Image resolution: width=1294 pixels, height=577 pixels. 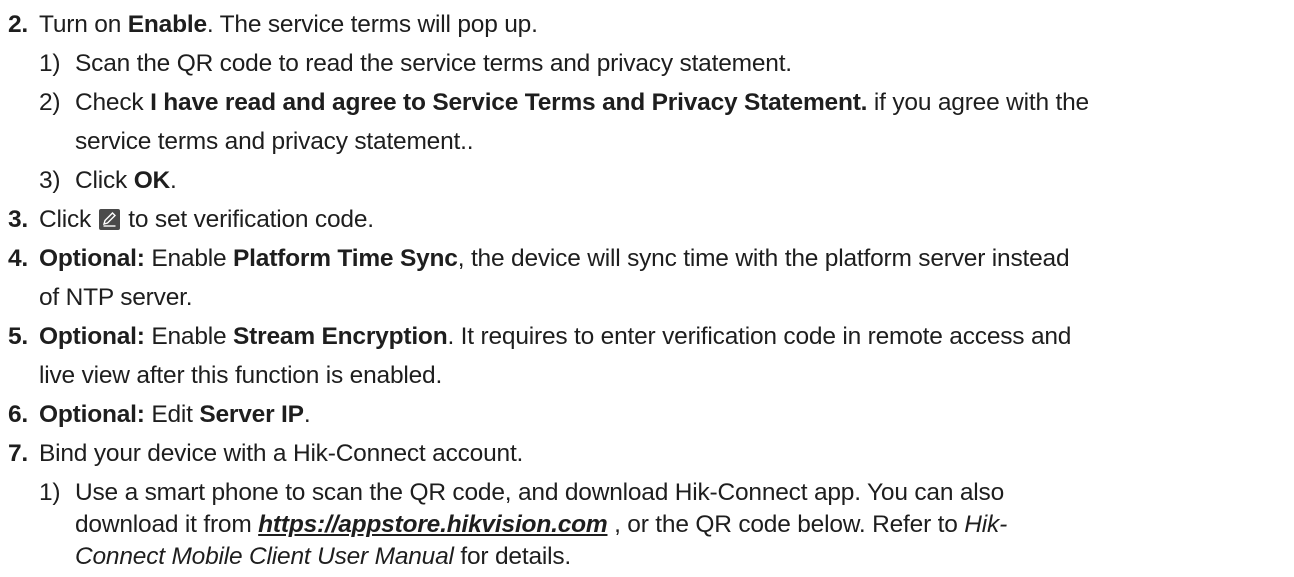 I want to click on substep-2-3: 3) Click OK., so click(x=108, y=181).